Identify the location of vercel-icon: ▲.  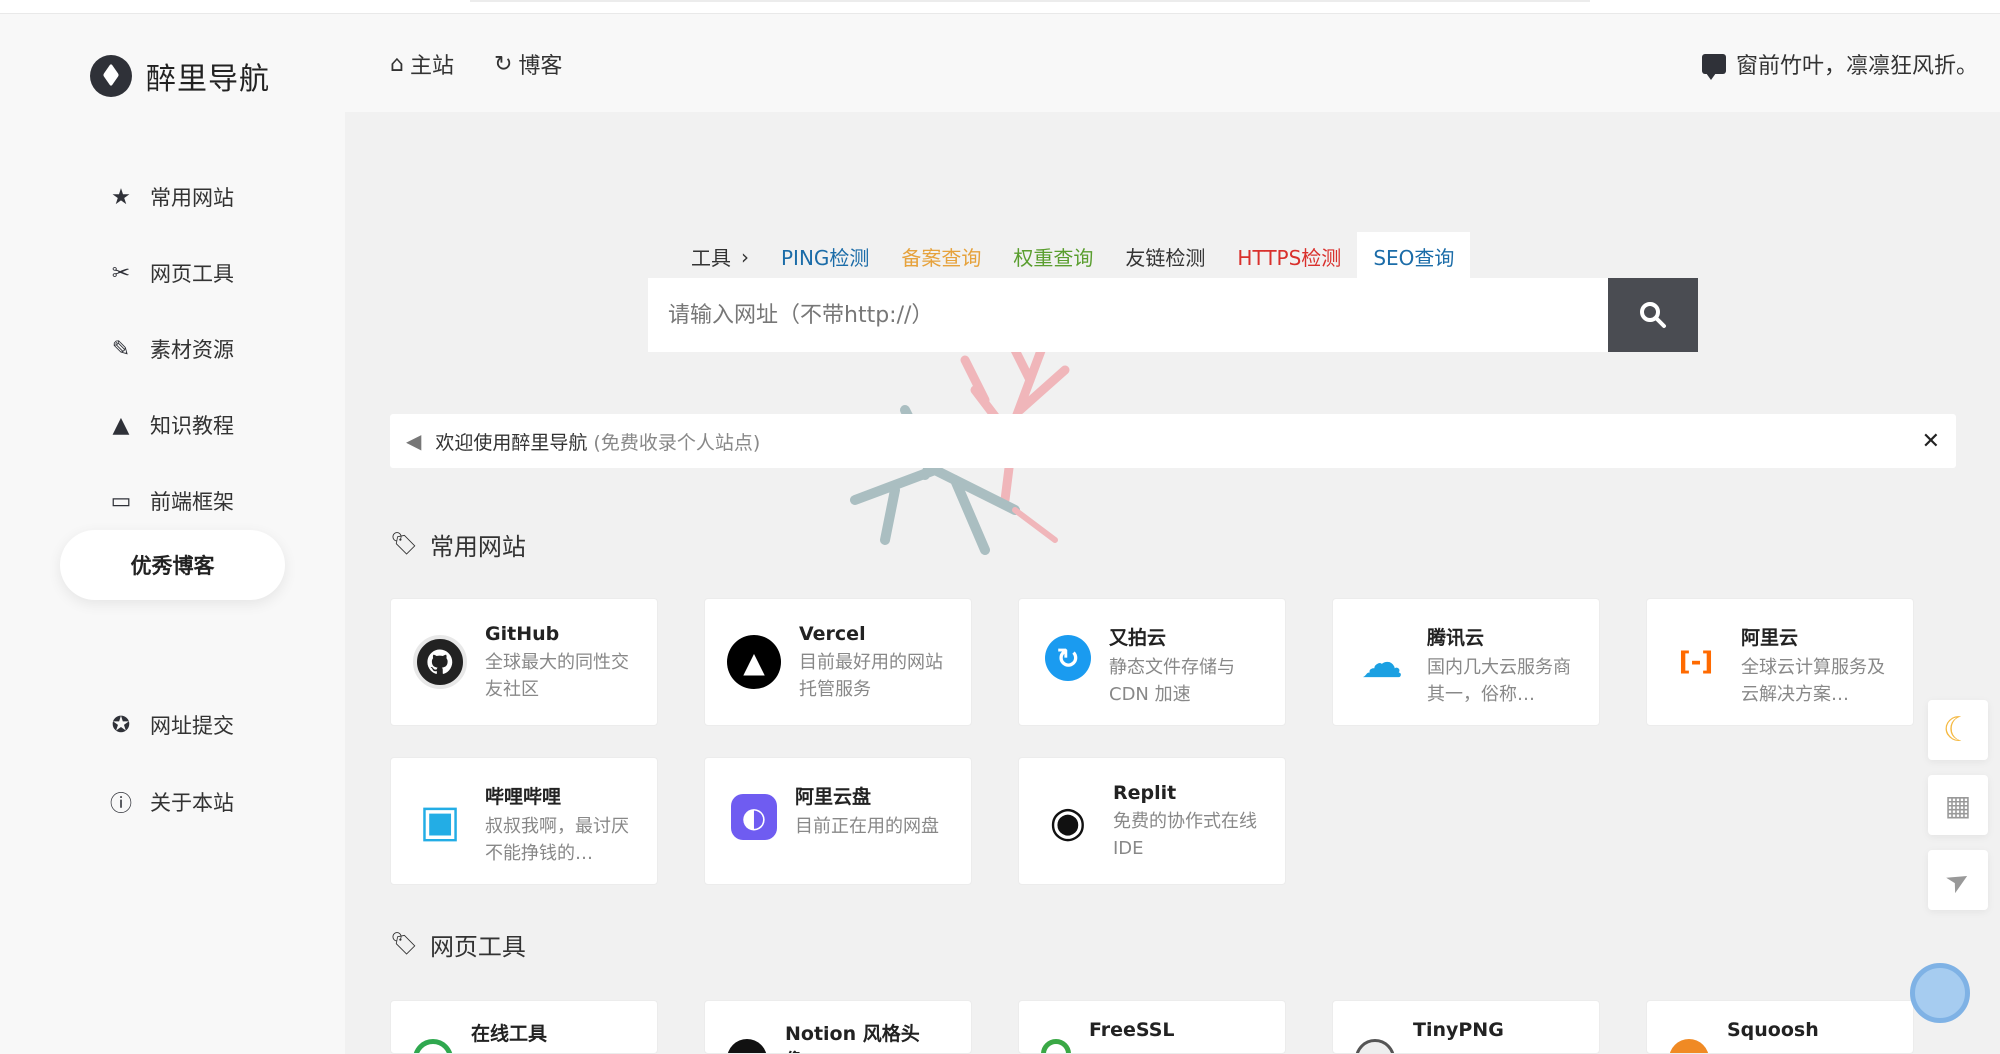
(754, 662).